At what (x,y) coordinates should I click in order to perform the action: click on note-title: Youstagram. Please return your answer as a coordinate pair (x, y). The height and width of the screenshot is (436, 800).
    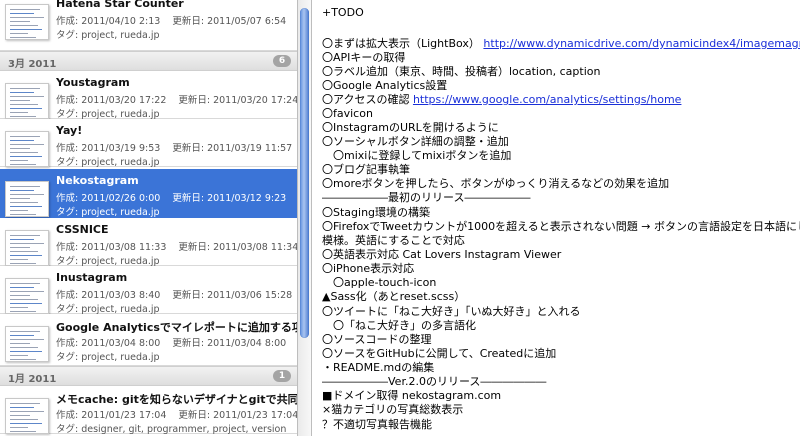
    Looking at the image, I should click on (93, 82).